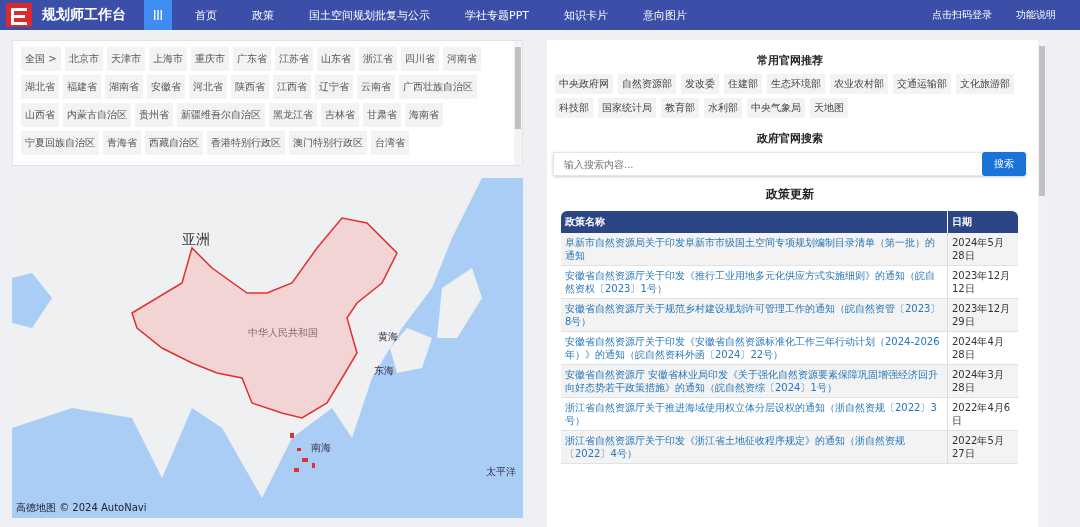 This screenshot has height=527, width=1080. What do you see at coordinates (390, 143) in the screenshot?
I see `region-tag: 台湾省` at bounding box center [390, 143].